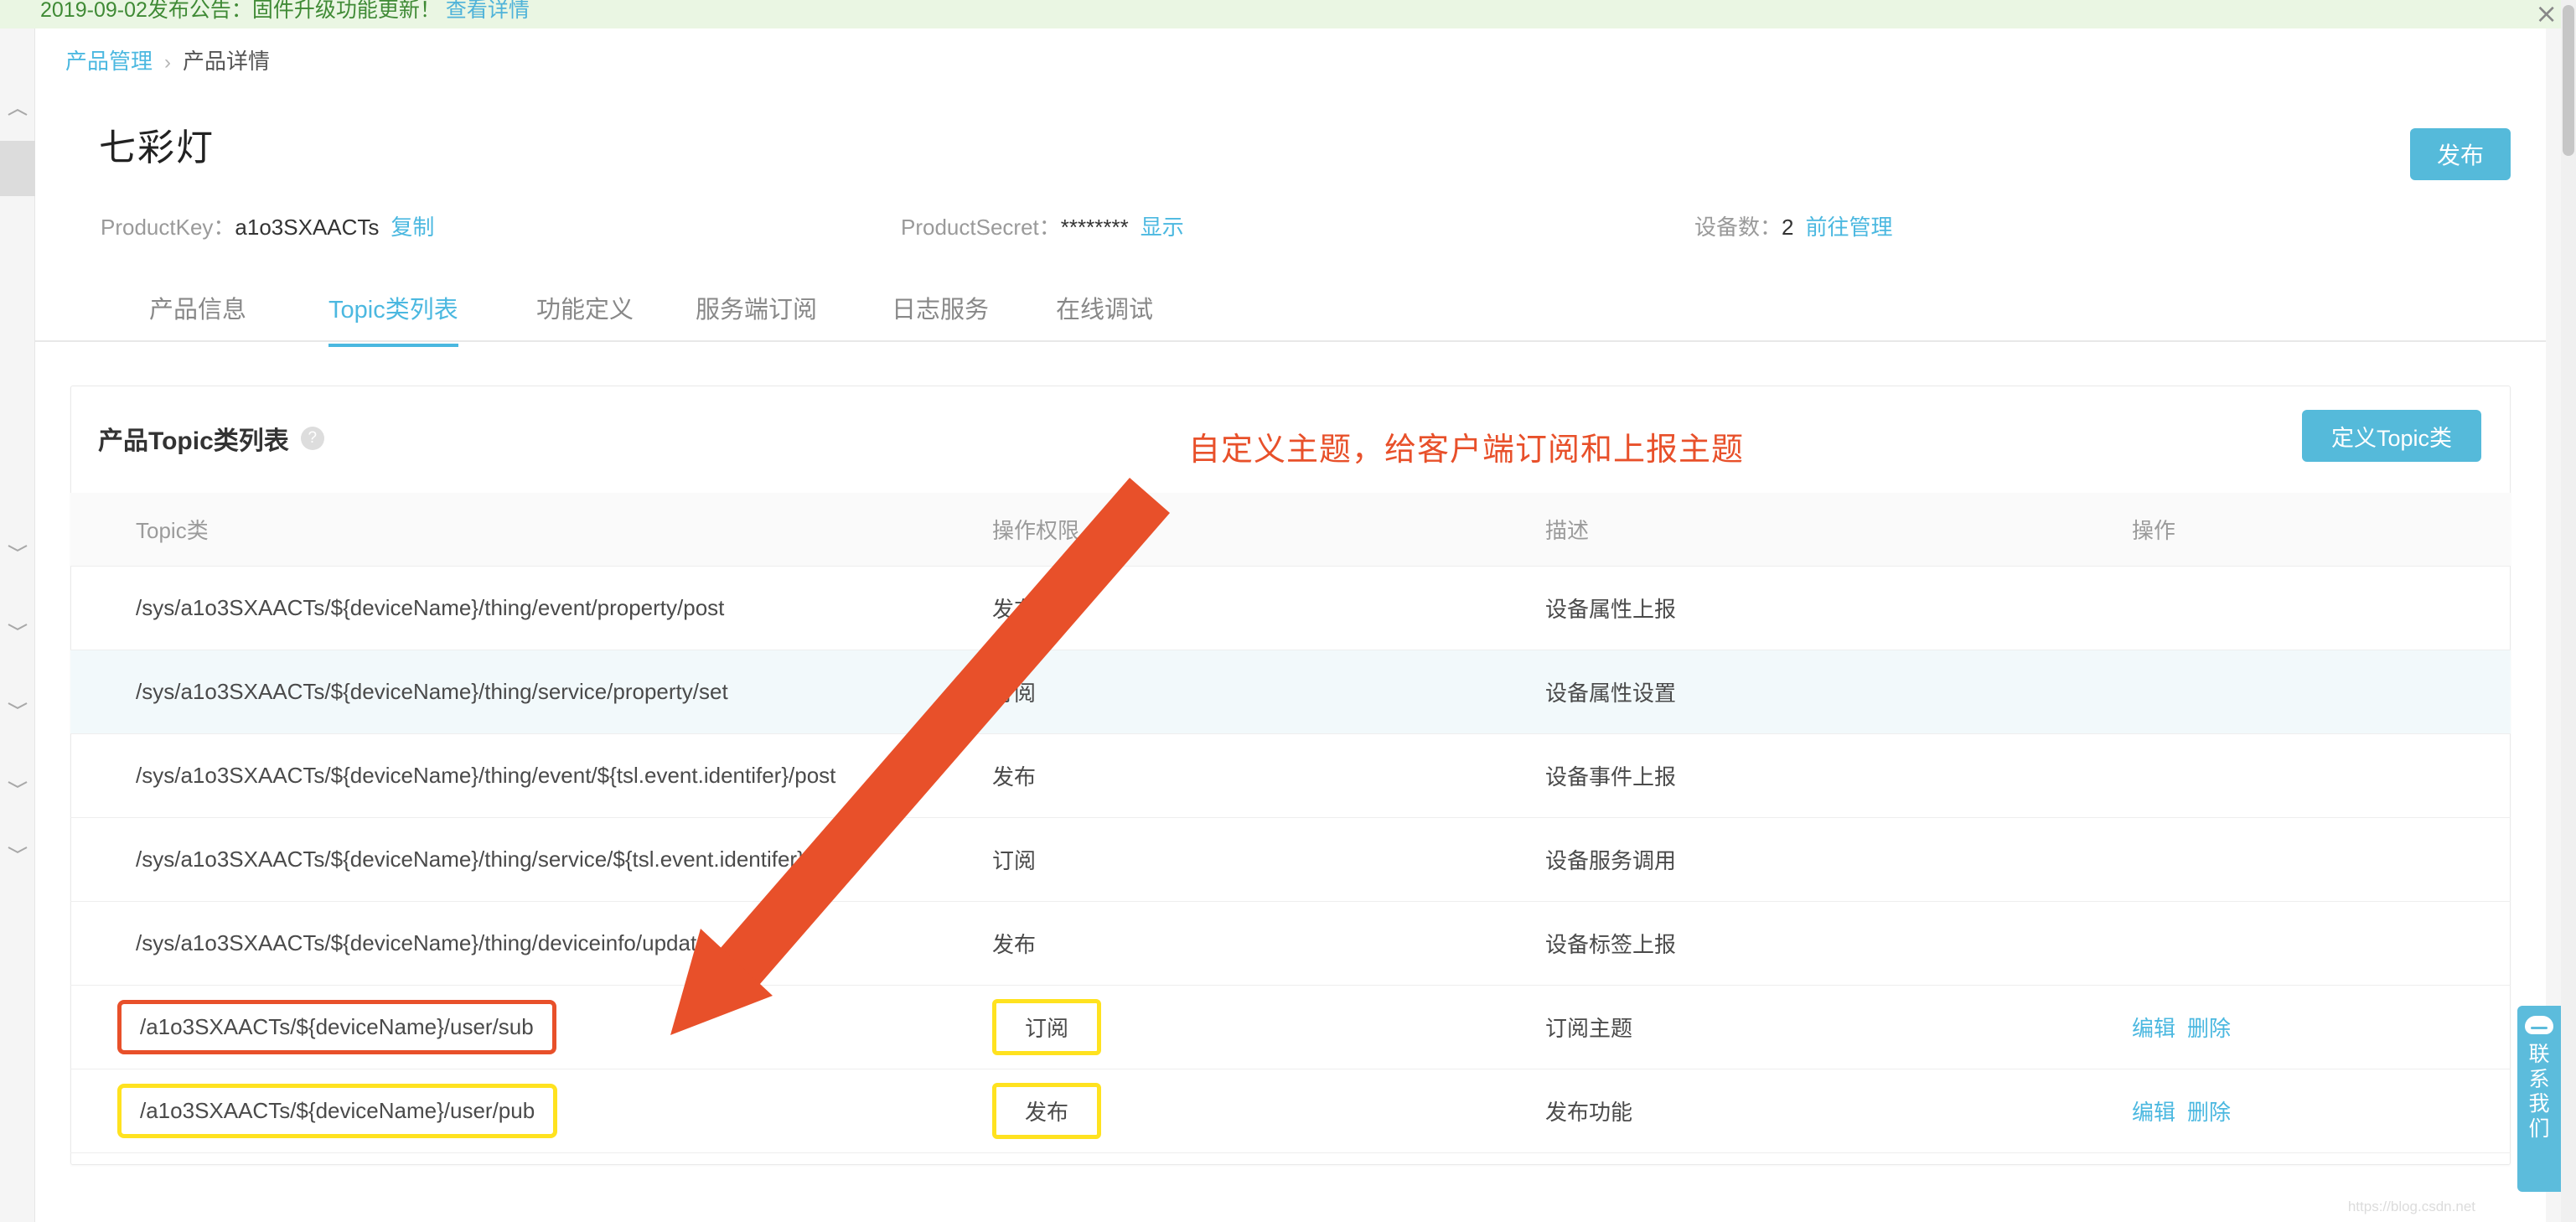 This screenshot has width=2576, height=1222. I want to click on page-bottom-strip, so click(1290, 1193).